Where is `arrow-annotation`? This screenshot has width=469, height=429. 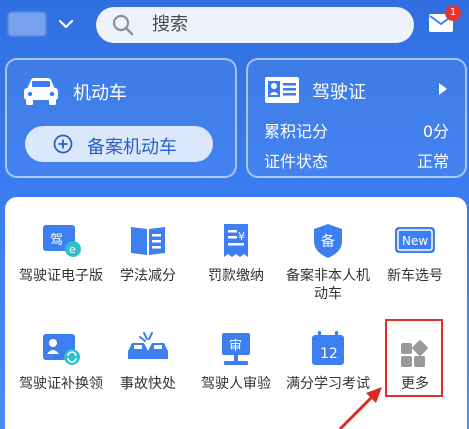
arrow-annotation is located at coordinates (360, 408).